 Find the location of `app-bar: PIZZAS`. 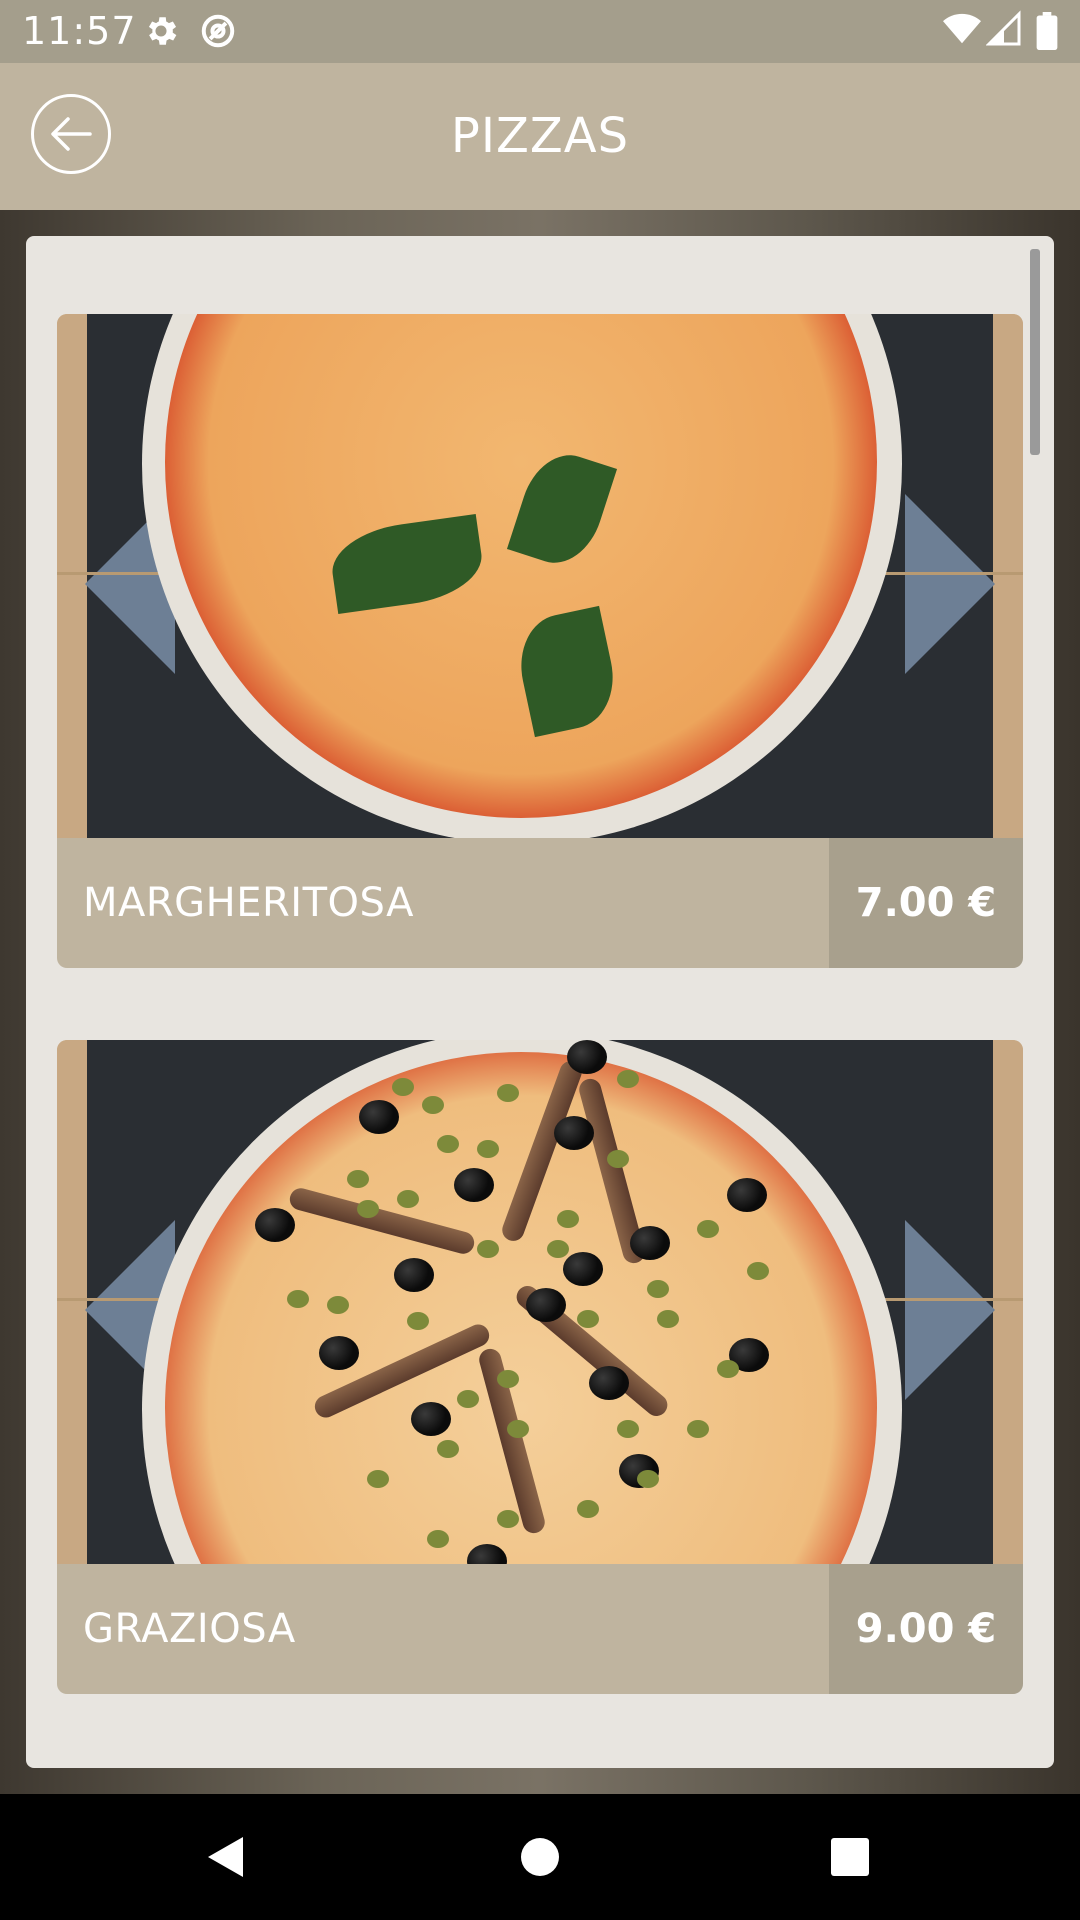

app-bar: PIZZAS is located at coordinates (540, 136).